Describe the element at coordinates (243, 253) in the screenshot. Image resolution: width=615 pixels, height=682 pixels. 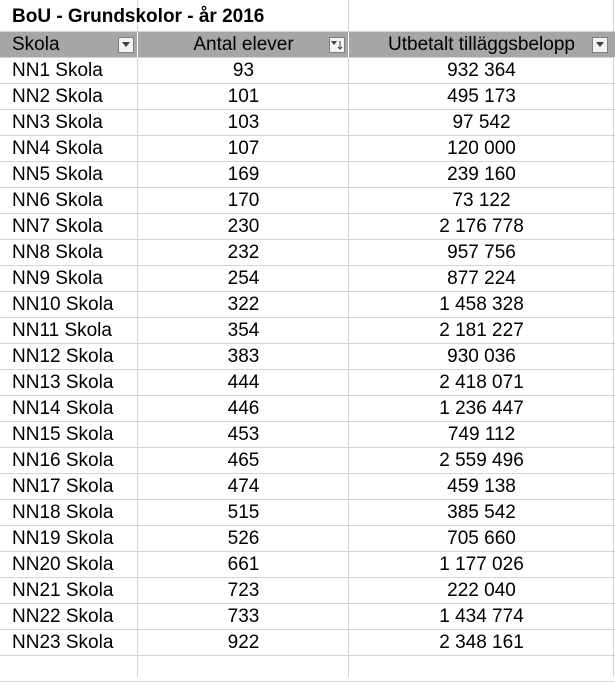
I see `cell-antal-elever: 232` at that location.